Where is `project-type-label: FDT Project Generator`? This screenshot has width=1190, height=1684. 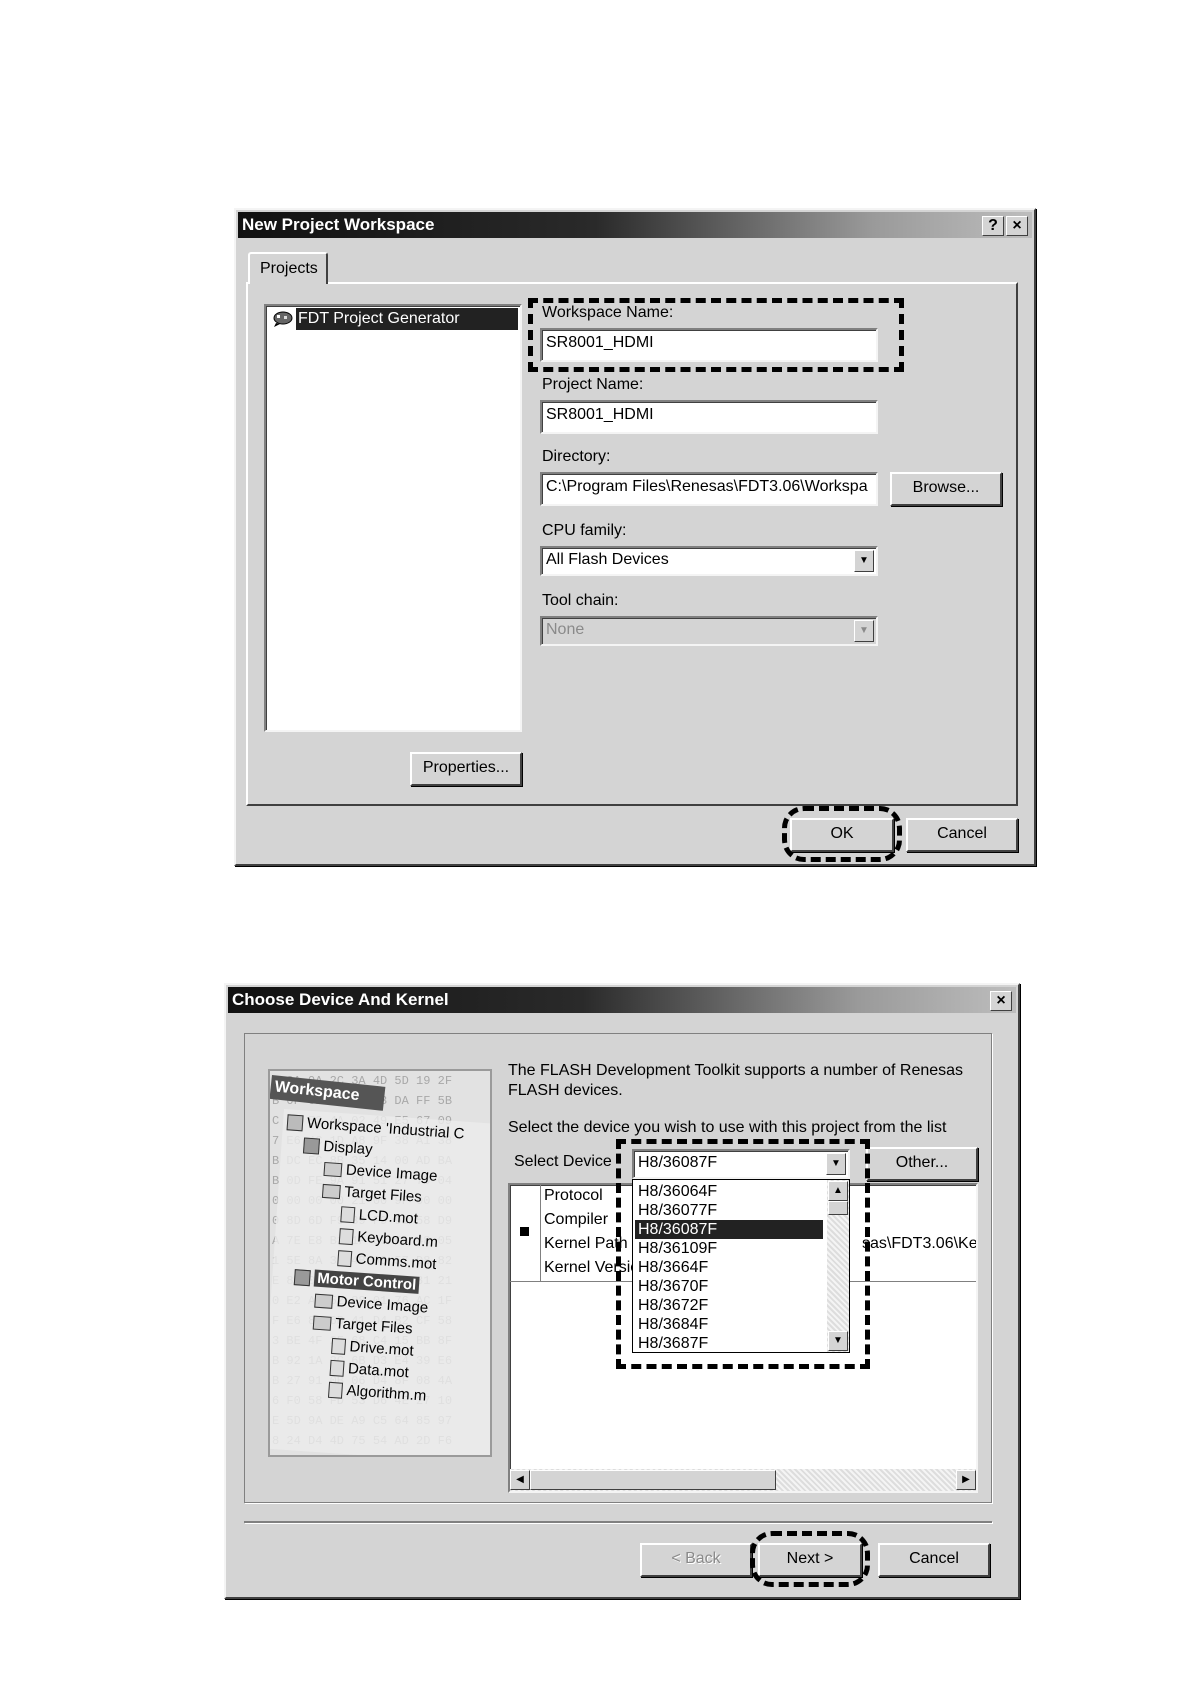 project-type-label: FDT Project Generator is located at coordinates (407, 319).